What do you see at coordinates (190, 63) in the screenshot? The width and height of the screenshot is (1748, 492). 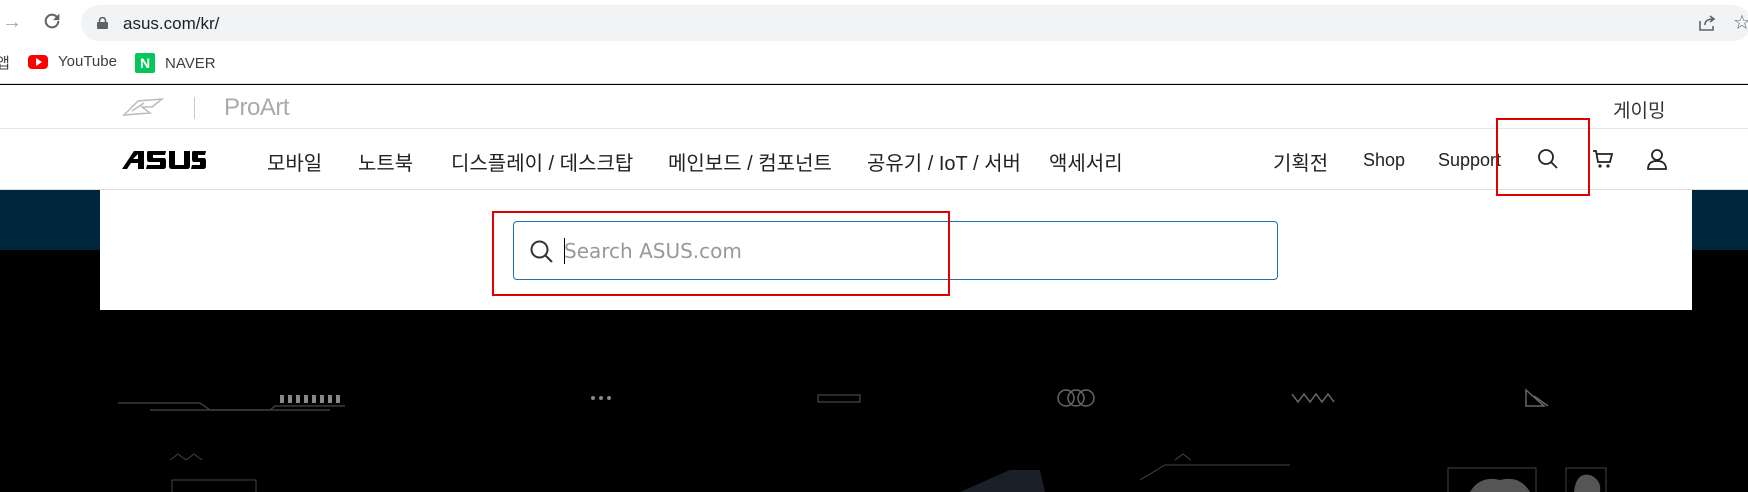 I see `bookmark-label: NAVER` at bounding box center [190, 63].